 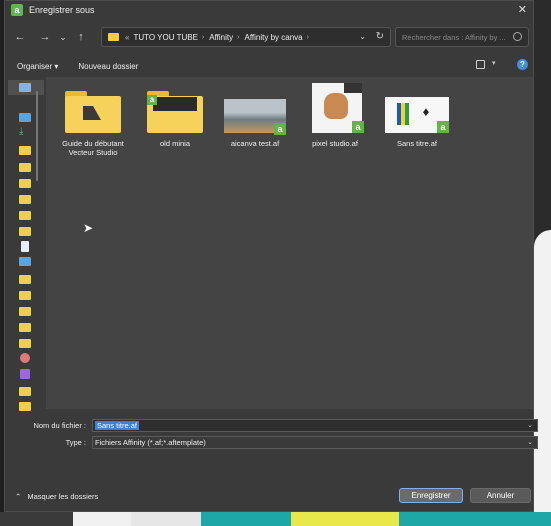 What do you see at coordinates (75, 442) in the screenshot?
I see `type-label: Type :` at bounding box center [75, 442].